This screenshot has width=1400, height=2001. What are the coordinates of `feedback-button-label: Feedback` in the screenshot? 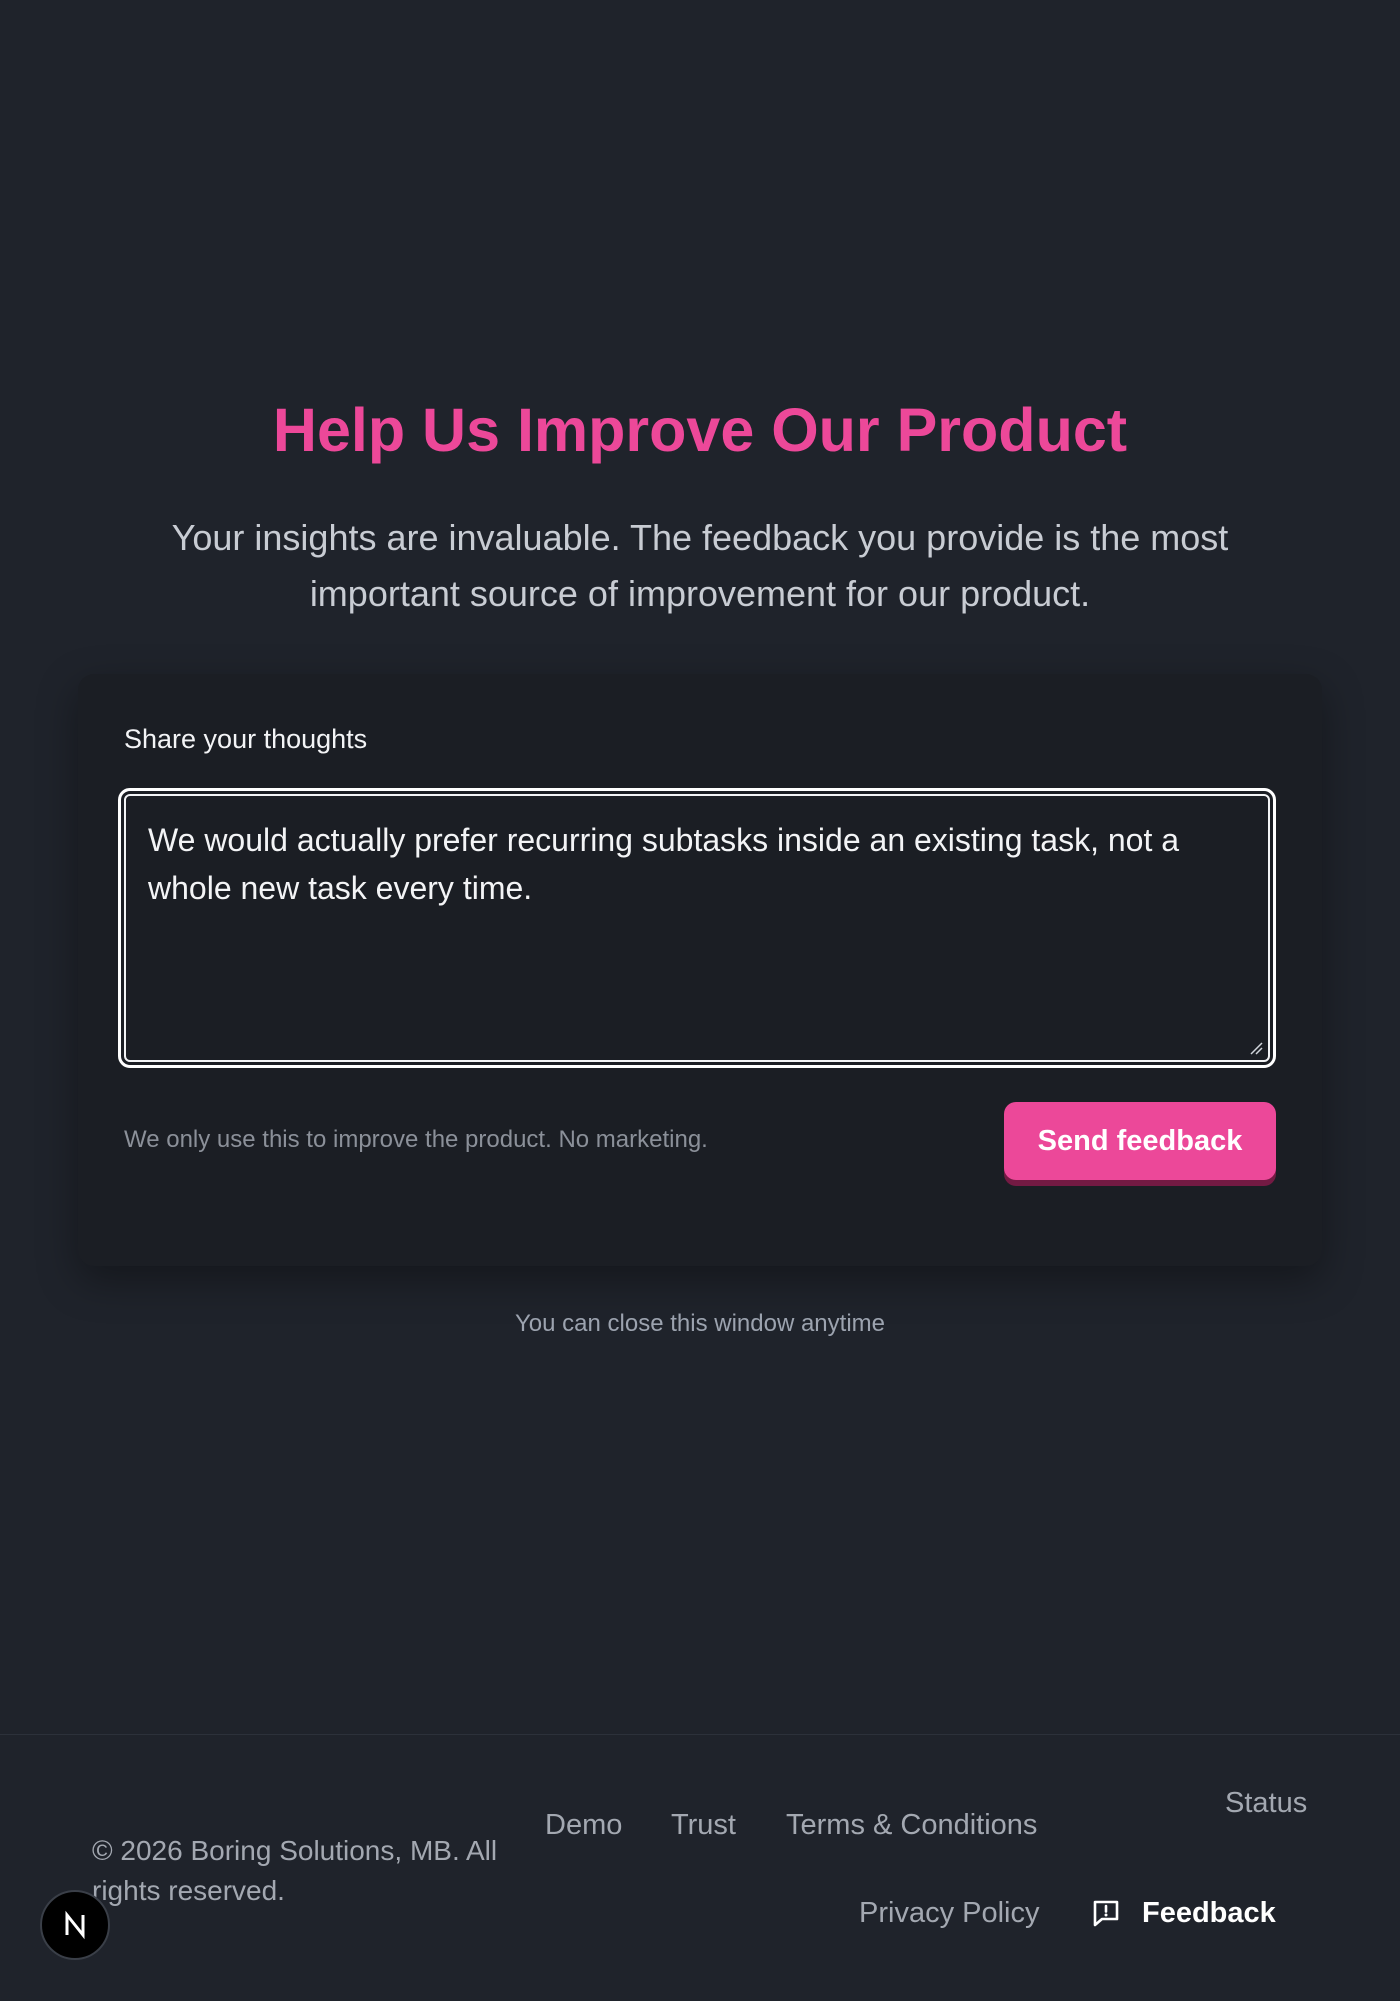 It's located at (1209, 1912).